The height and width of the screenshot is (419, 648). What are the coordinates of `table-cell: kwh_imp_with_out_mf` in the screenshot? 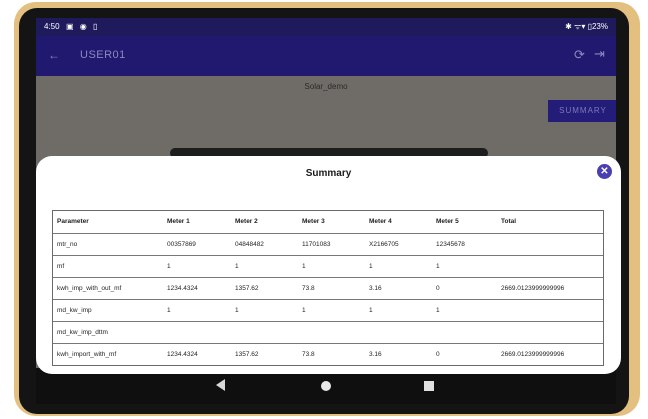 It's located at (89, 288).